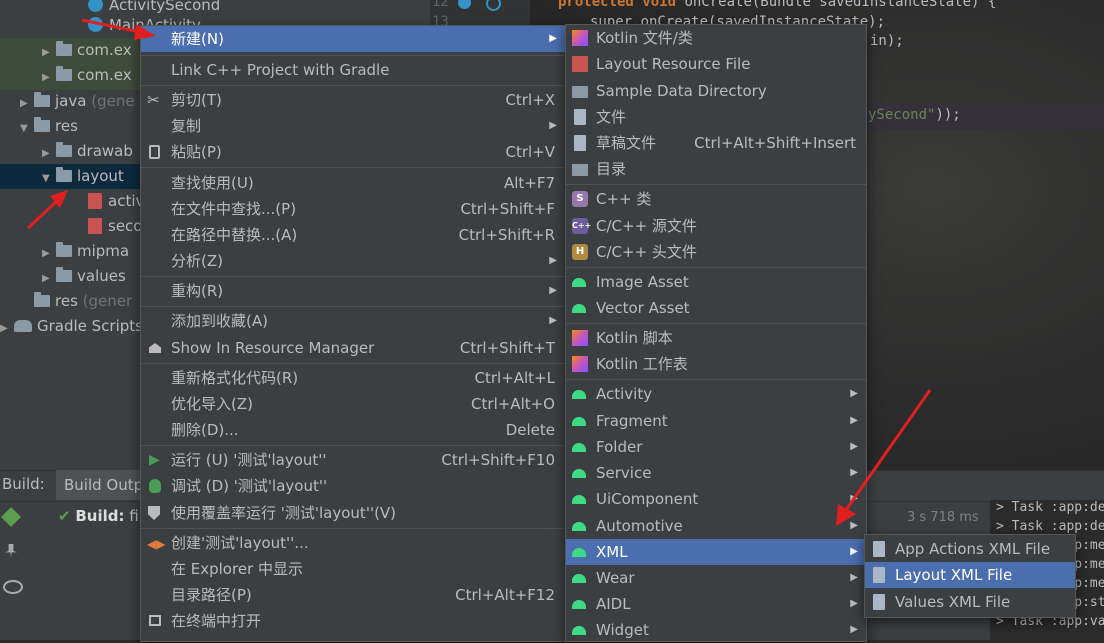  What do you see at coordinates (353, 348) in the screenshot?
I see `menu-item-resource-manager: Show In Resource Manager Ctrl+Shift+T` at bounding box center [353, 348].